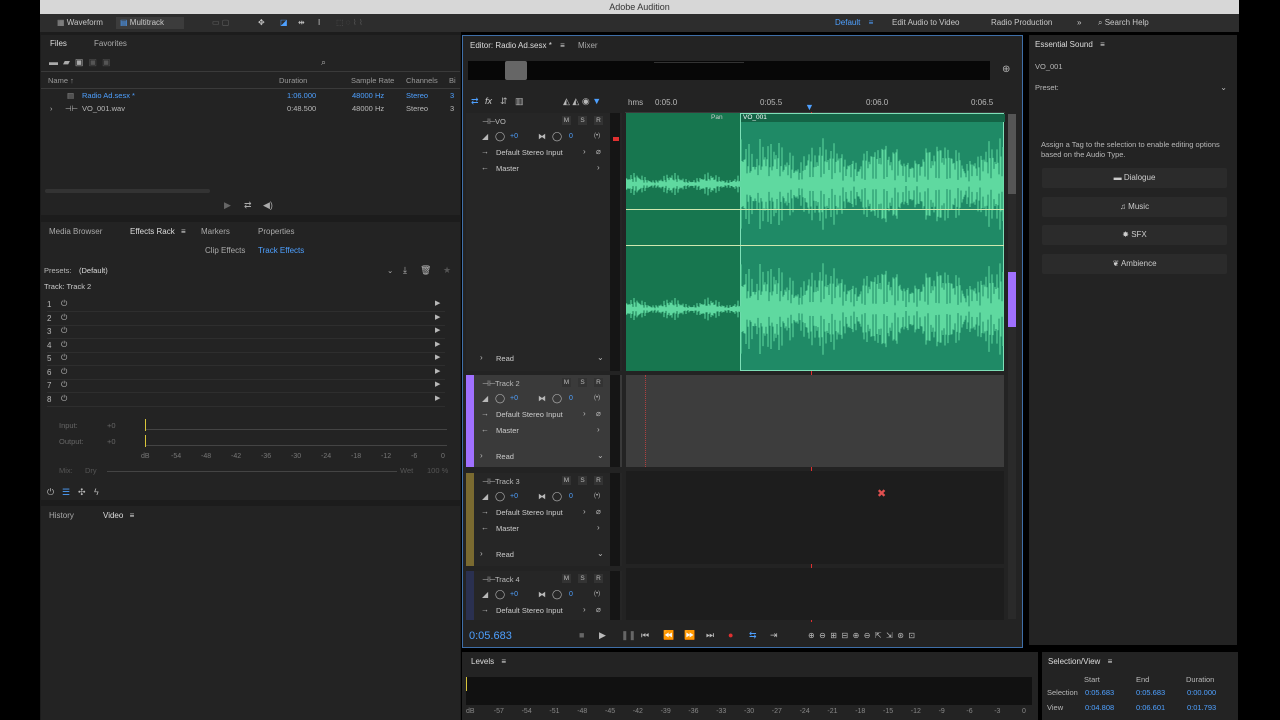  What do you see at coordinates (79, 62) in the screenshot?
I see `file-toolbar-icons: ▬ ▰ ▣ ▣ ▣` at bounding box center [79, 62].